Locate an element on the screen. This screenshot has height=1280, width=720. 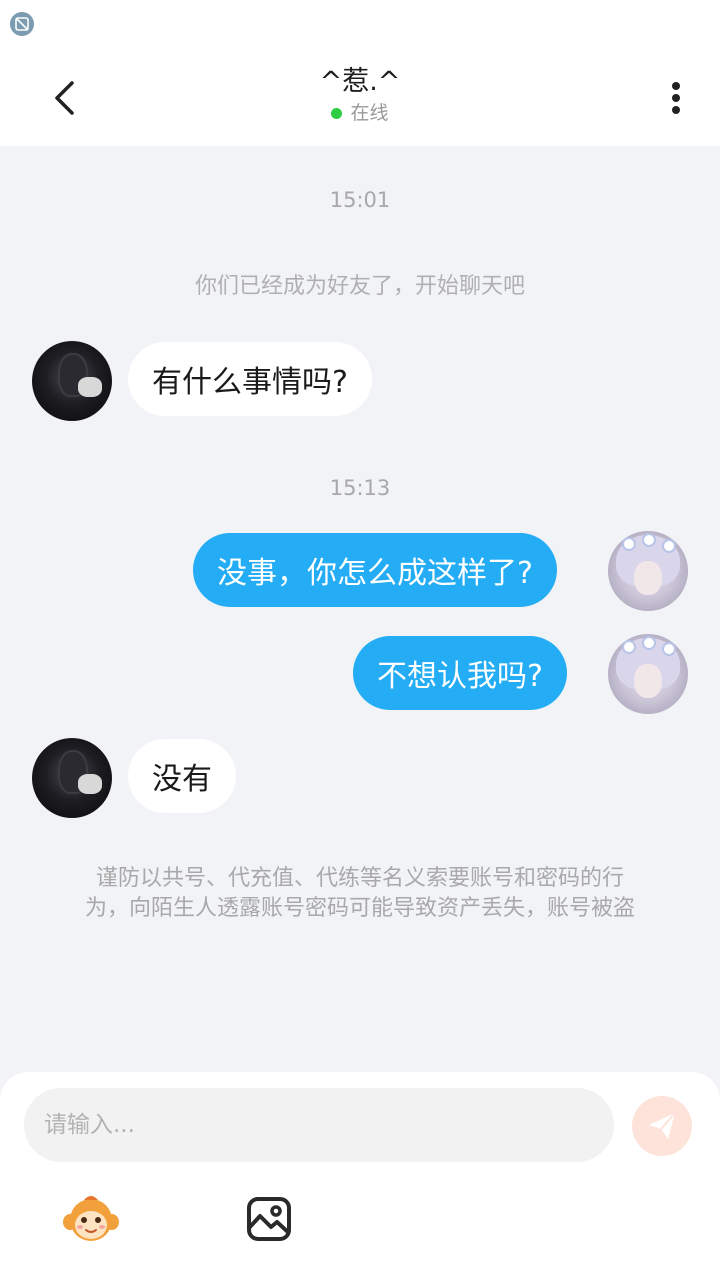
send-button is located at coordinates (662, 1126).